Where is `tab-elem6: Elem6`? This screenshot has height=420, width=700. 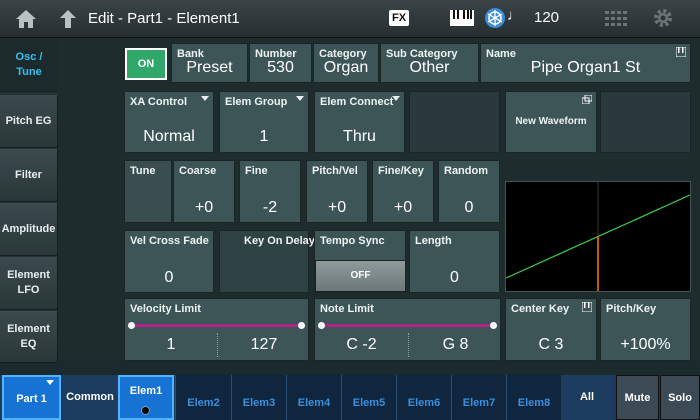 tab-elem6: Elem6 is located at coordinates (423, 397).